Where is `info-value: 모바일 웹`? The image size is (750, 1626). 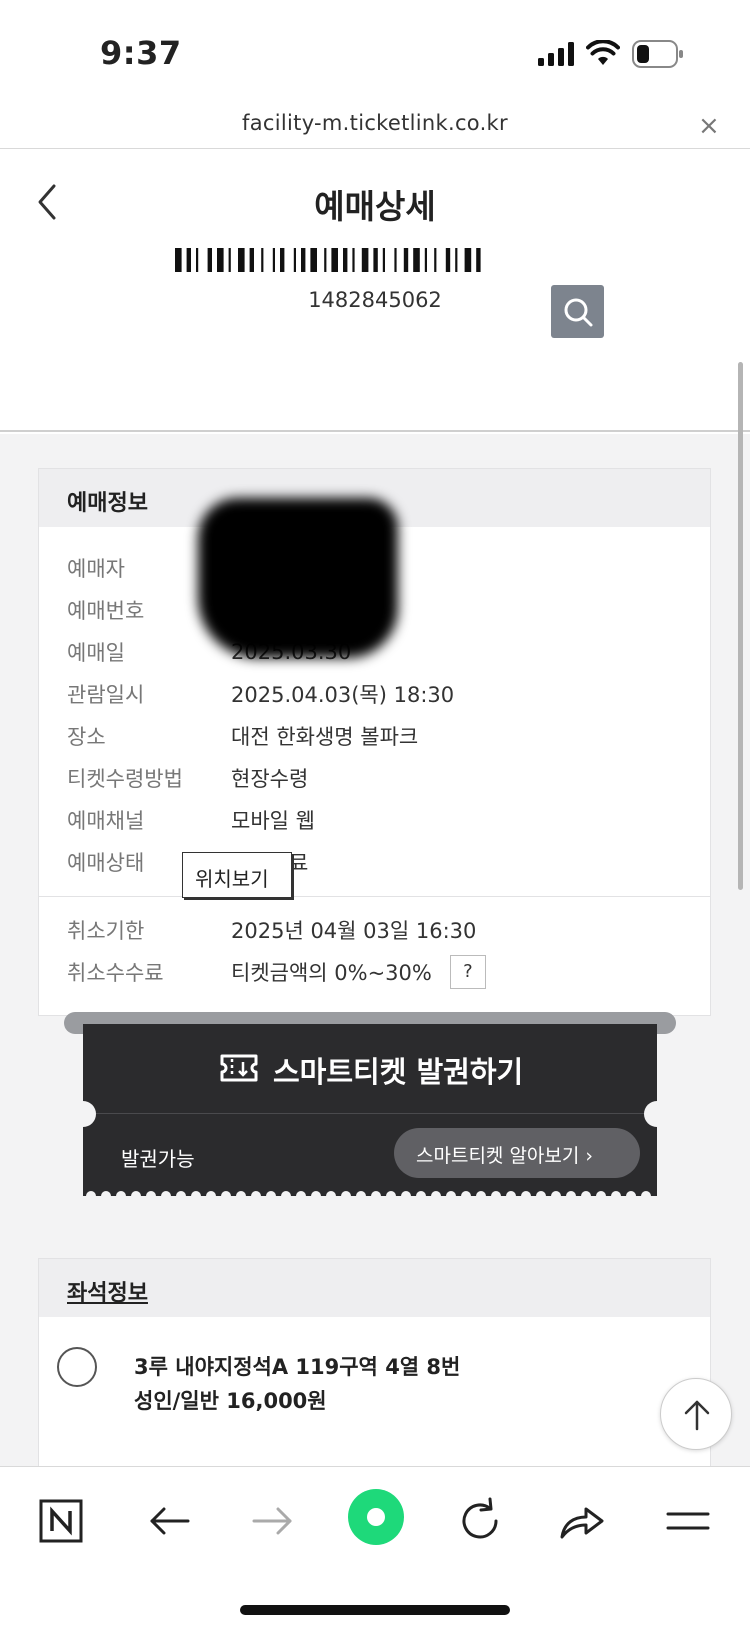 info-value: 모바일 웹 is located at coordinates (273, 821).